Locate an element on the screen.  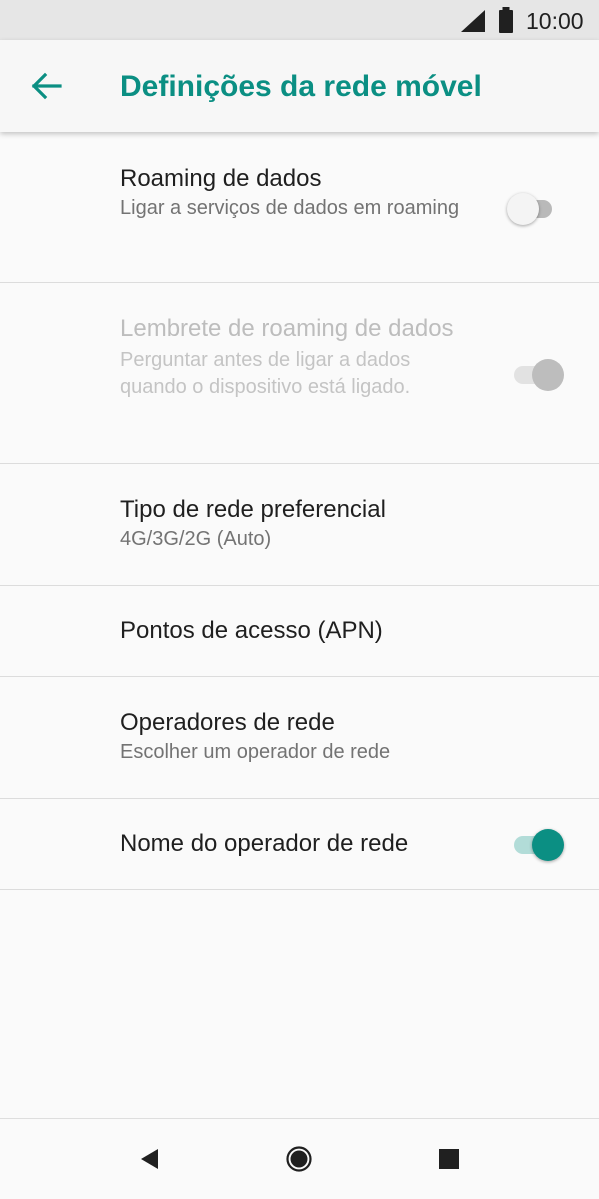
nav-recents-button is located at coordinates (449, 1159).